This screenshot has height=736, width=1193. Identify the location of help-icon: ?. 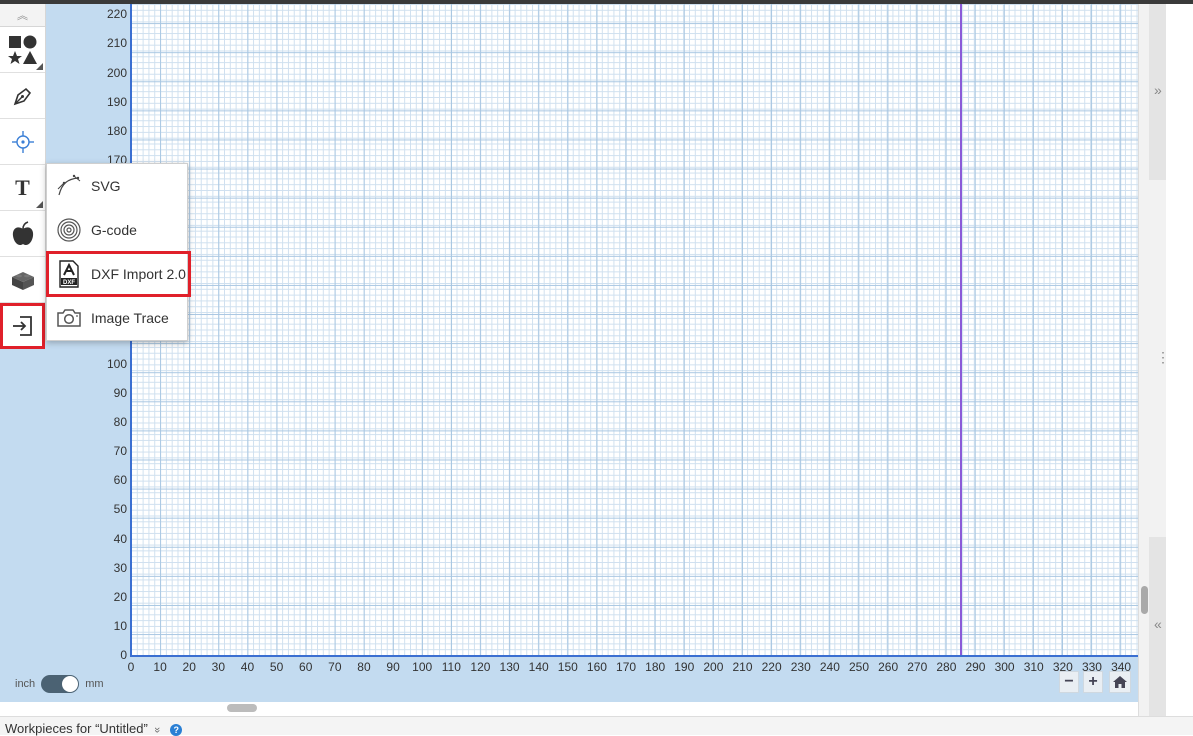
(176, 730).